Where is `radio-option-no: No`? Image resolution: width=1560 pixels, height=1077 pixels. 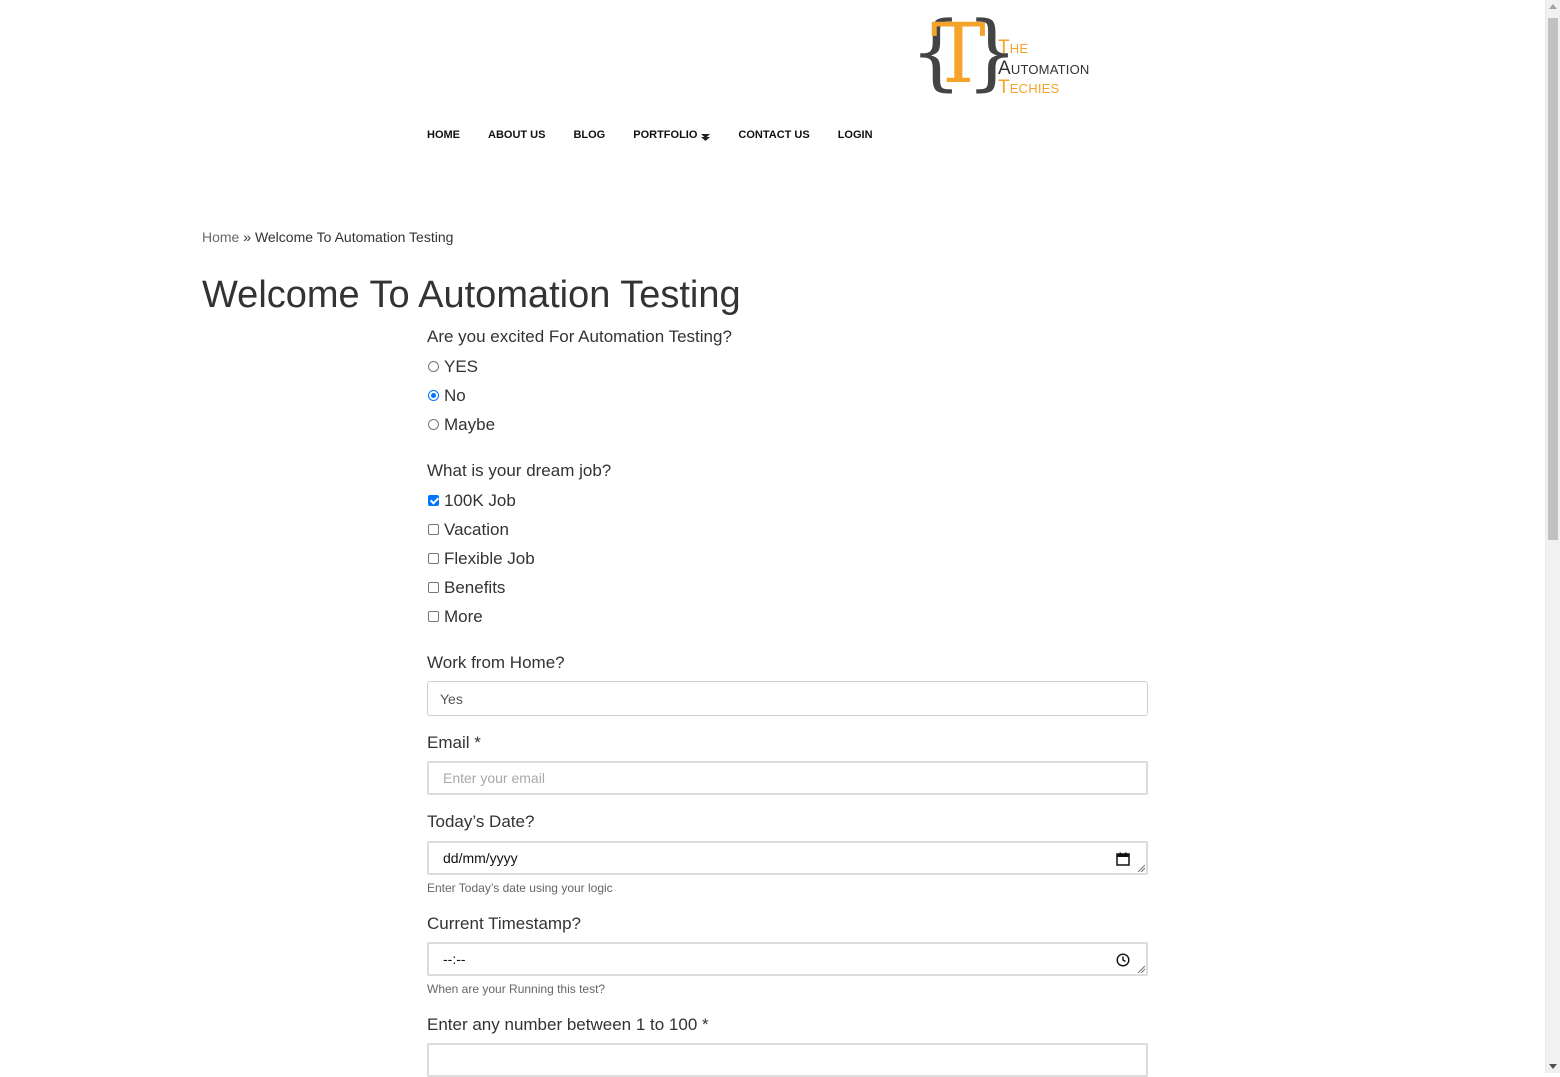 radio-option-no: No is located at coordinates (787, 395).